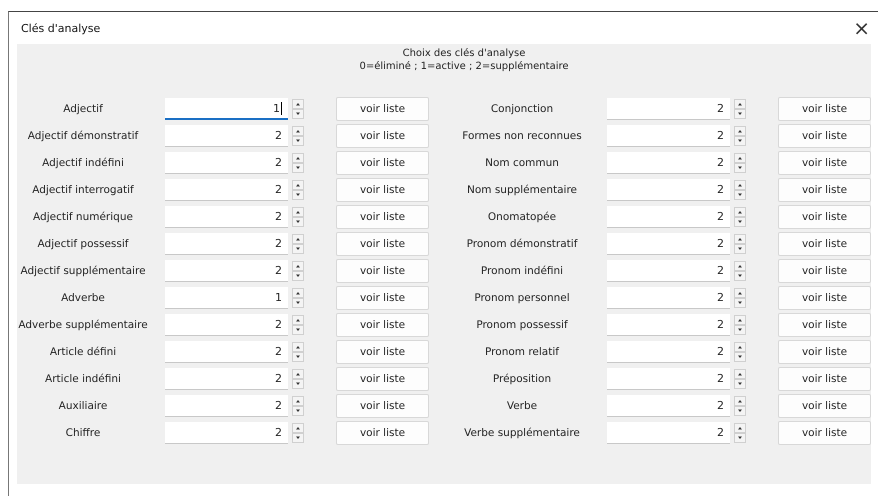 The image size is (878, 496). What do you see at coordinates (464, 66) in the screenshot?
I see `legend-text: 0=éliminé ; 1=active ; 2=supplémentaire` at bounding box center [464, 66].